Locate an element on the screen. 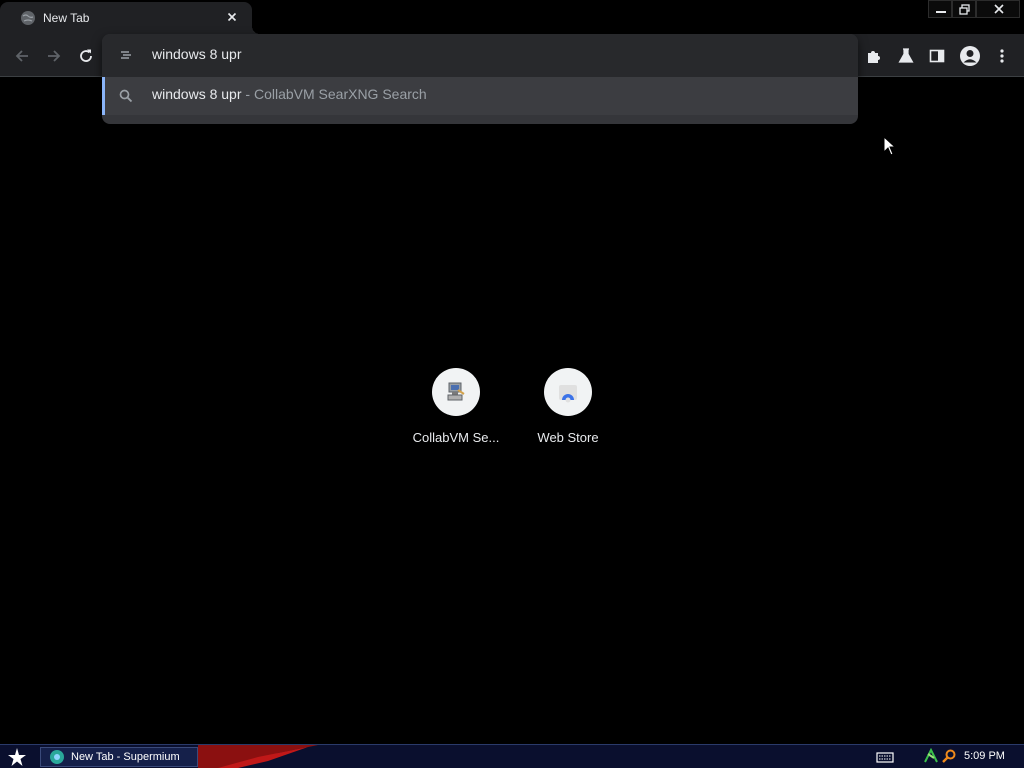 The image size is (1024, 768). collabvm-icon is located at coordinates (456, 391).